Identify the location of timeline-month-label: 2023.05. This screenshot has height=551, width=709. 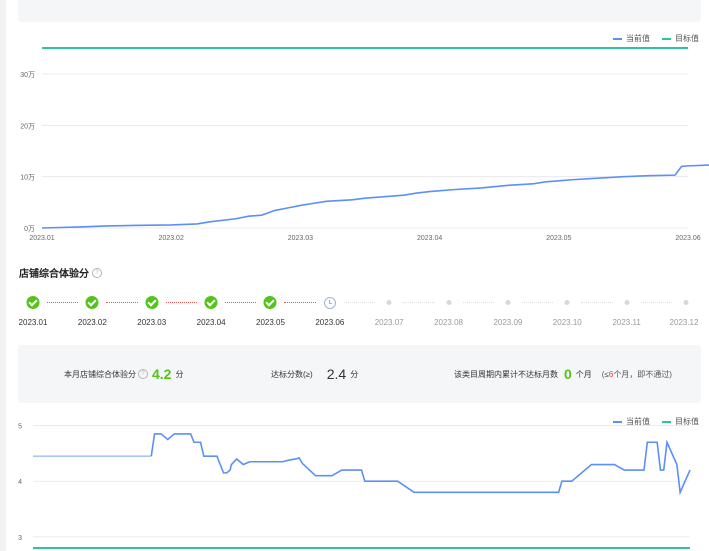
(270, 322).